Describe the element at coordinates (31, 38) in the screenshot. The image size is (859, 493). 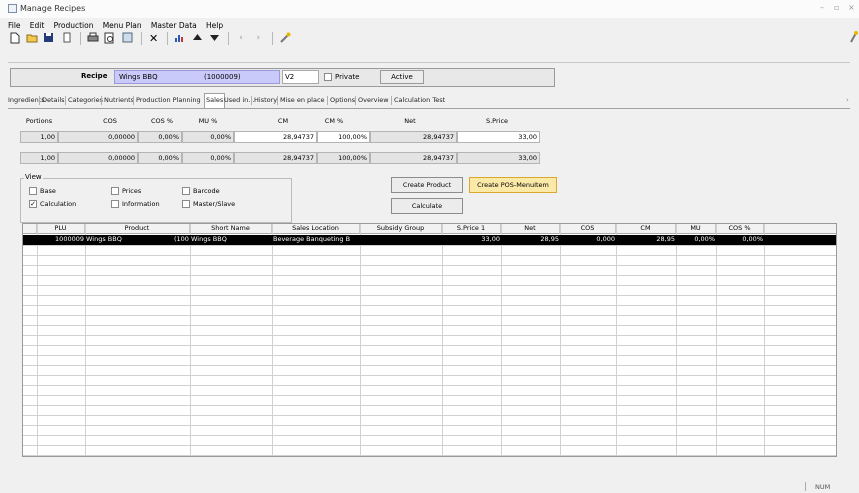
I see `open-icon` at that location.